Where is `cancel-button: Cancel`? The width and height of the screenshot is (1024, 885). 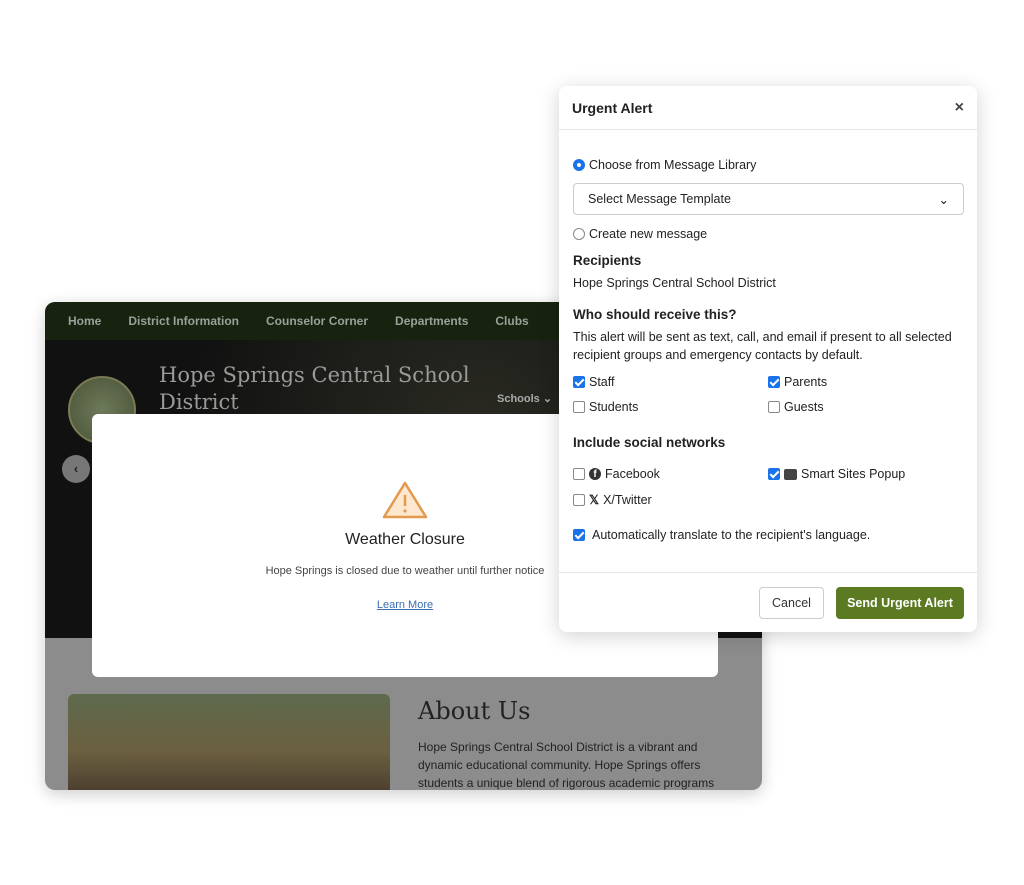 cancel-button: Cancel is located at coordinates (791, 603).